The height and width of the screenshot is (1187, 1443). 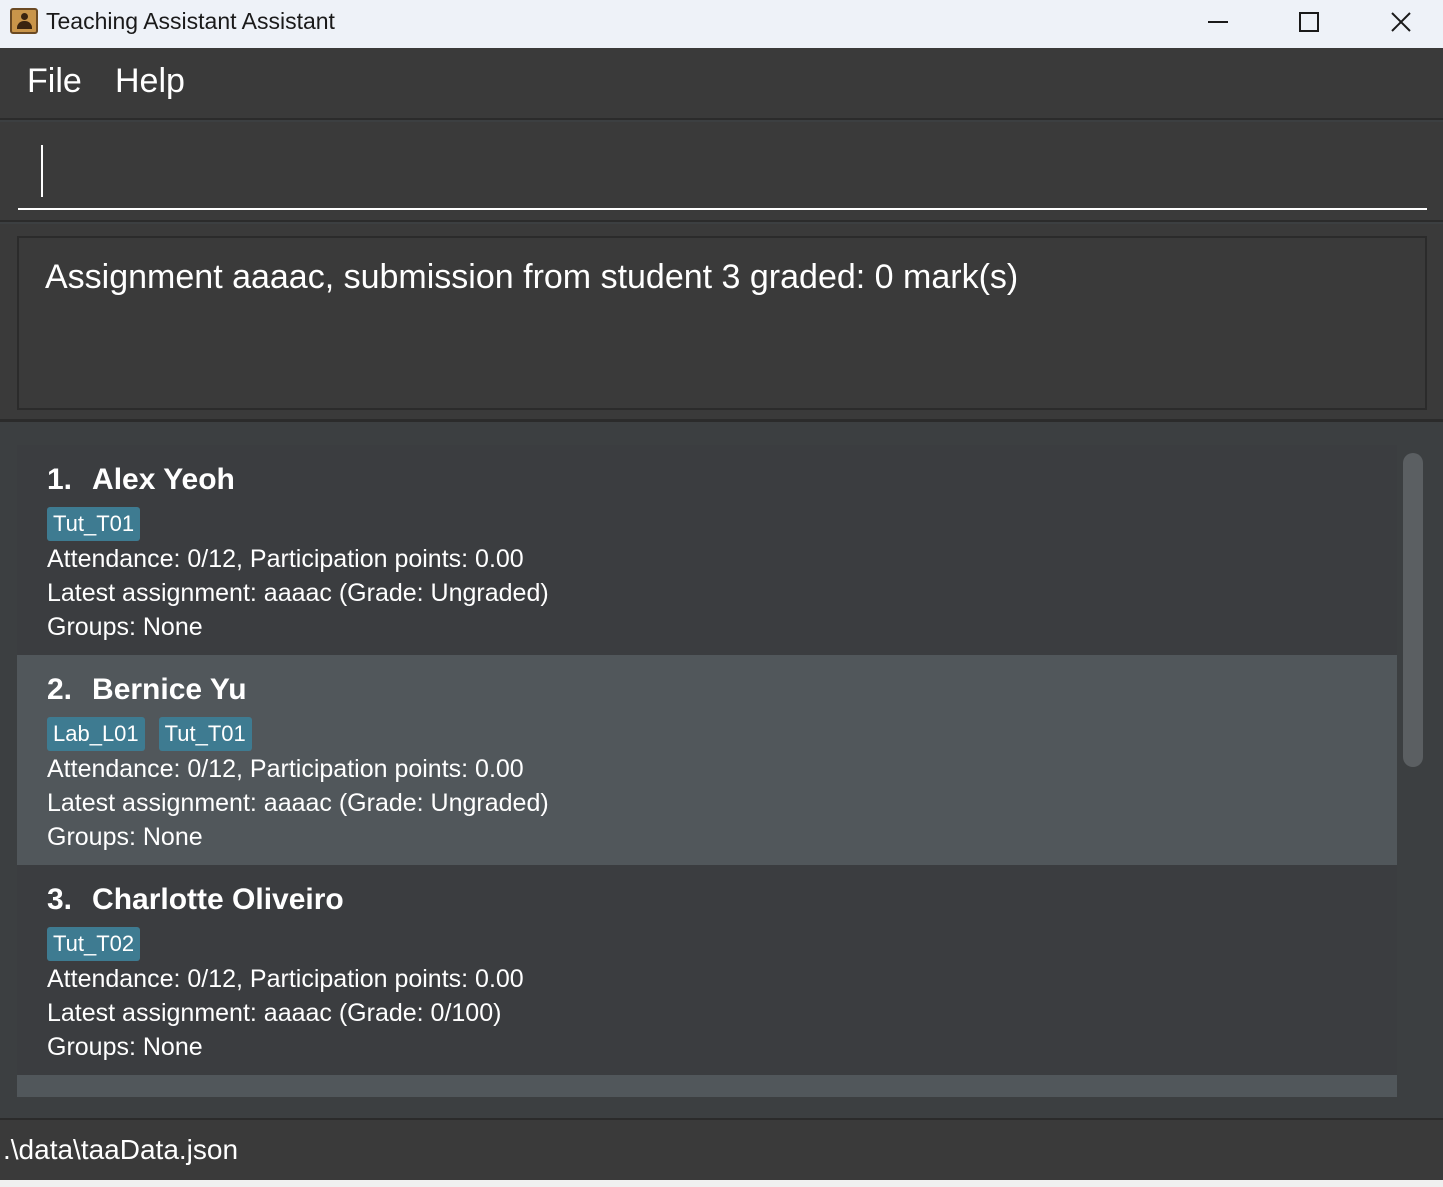 I want to click on minimize-icon, so click(x=1218, y=22).